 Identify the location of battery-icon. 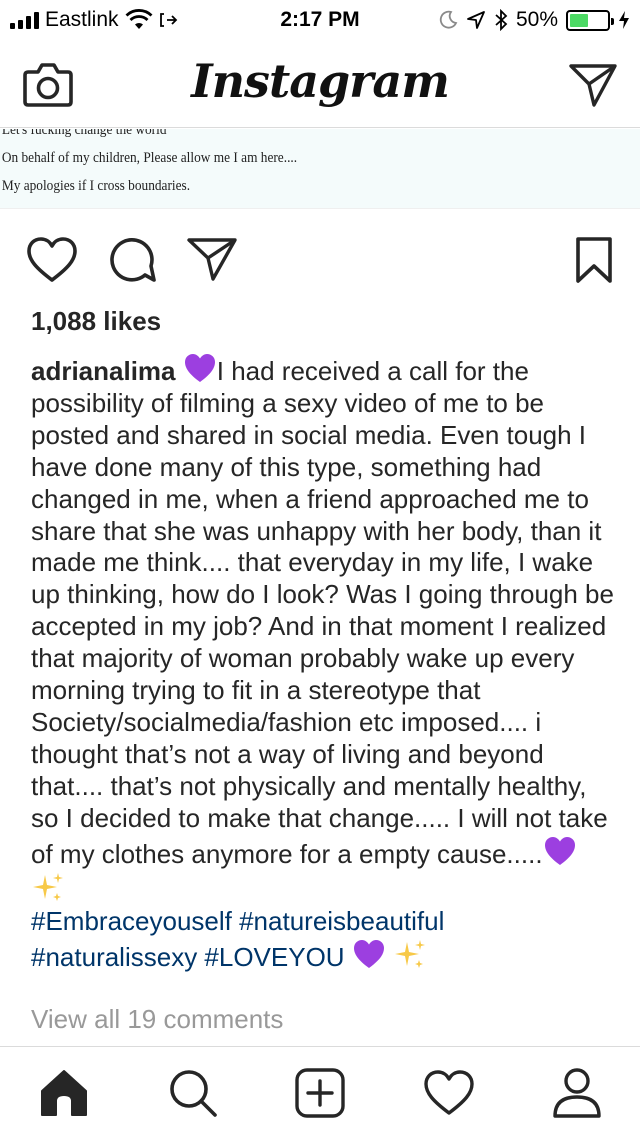
(590, 20).